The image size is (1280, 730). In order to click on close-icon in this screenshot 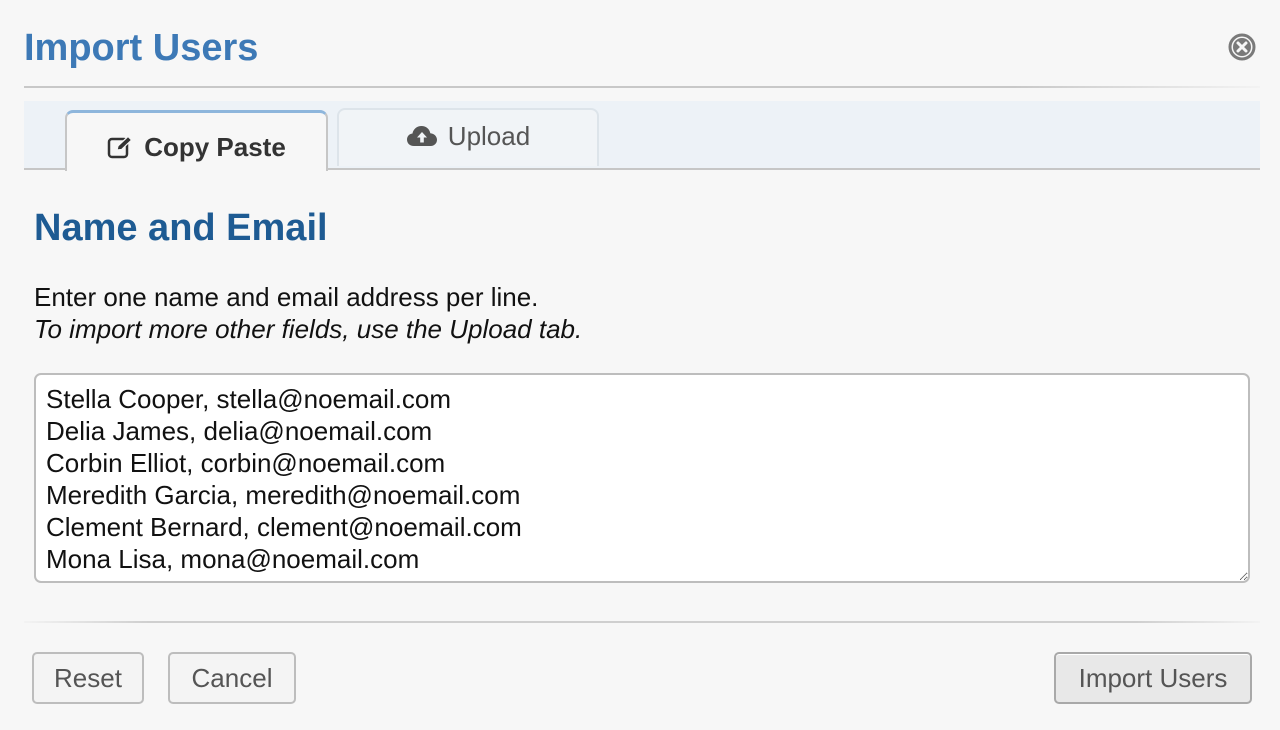, I will do `click(1242, 47)`.